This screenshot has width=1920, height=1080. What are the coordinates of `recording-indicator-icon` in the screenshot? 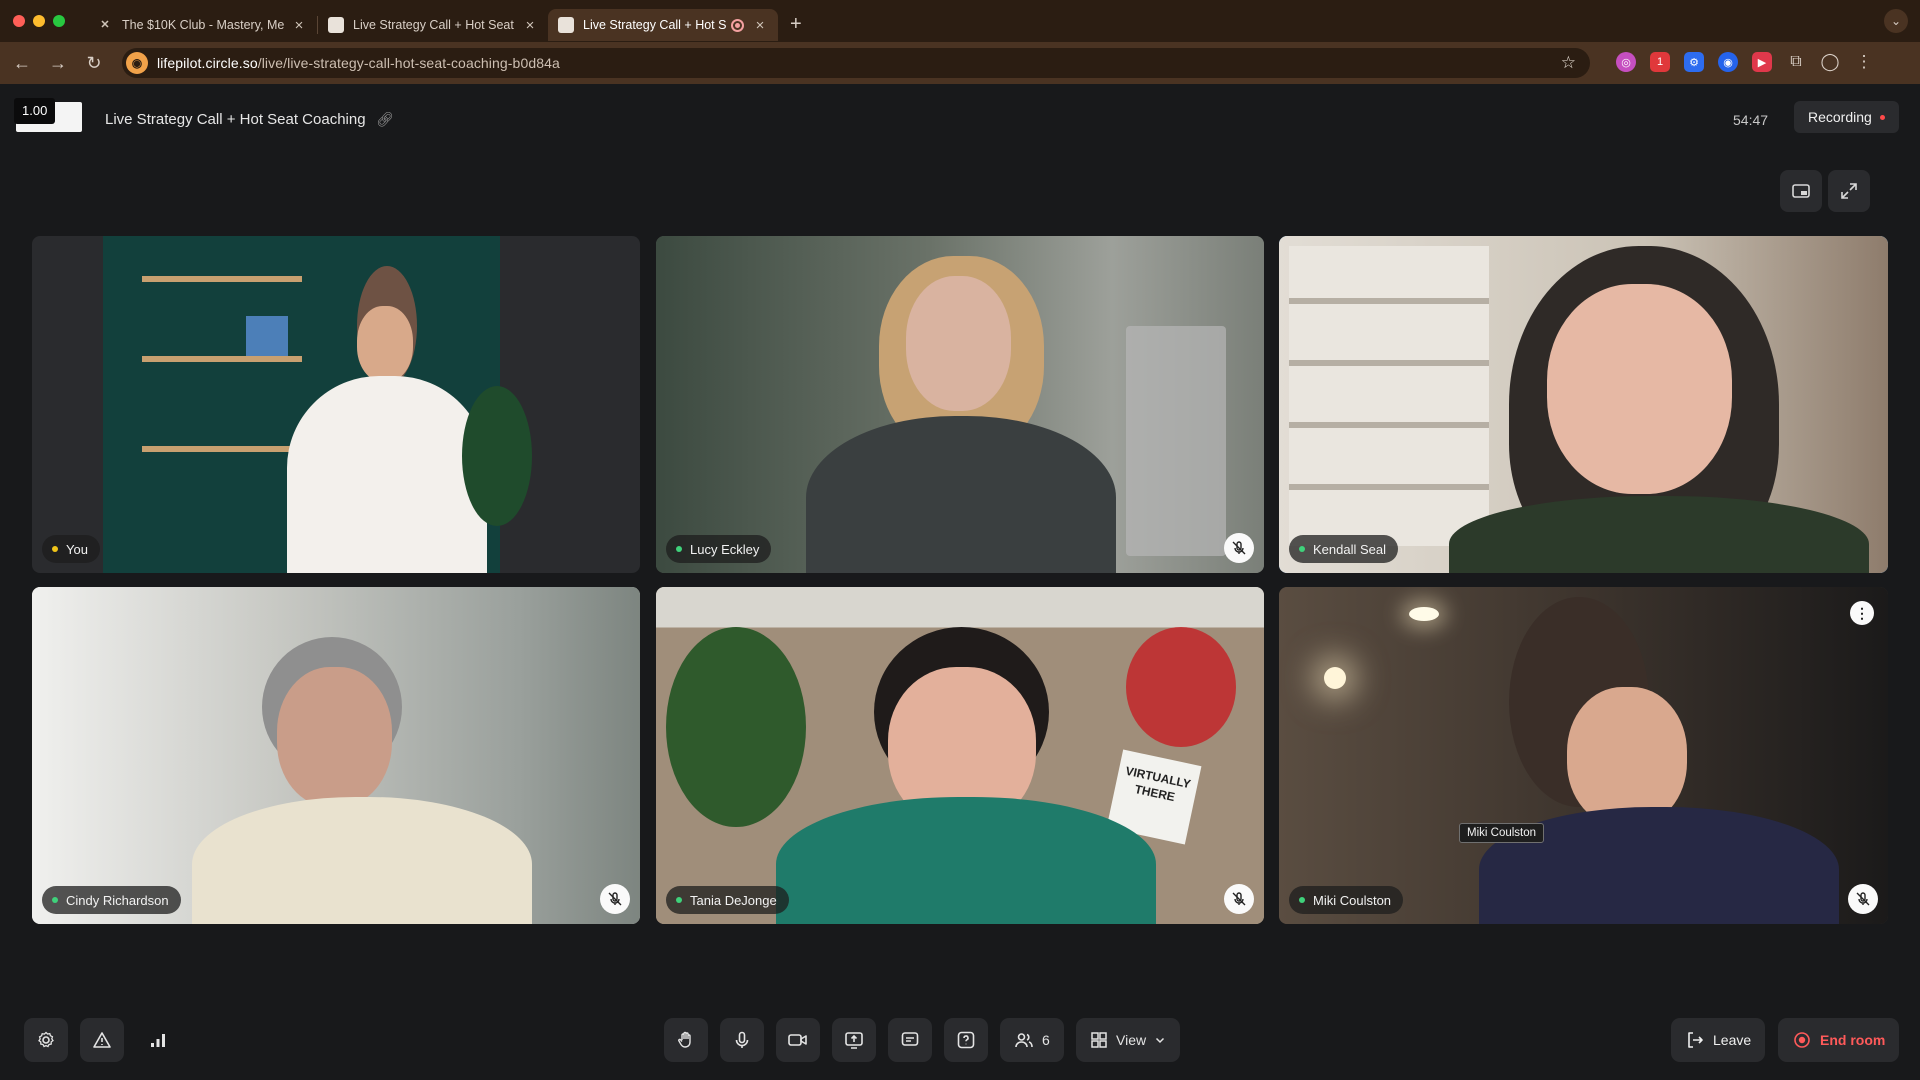 It's located at (737, 25).